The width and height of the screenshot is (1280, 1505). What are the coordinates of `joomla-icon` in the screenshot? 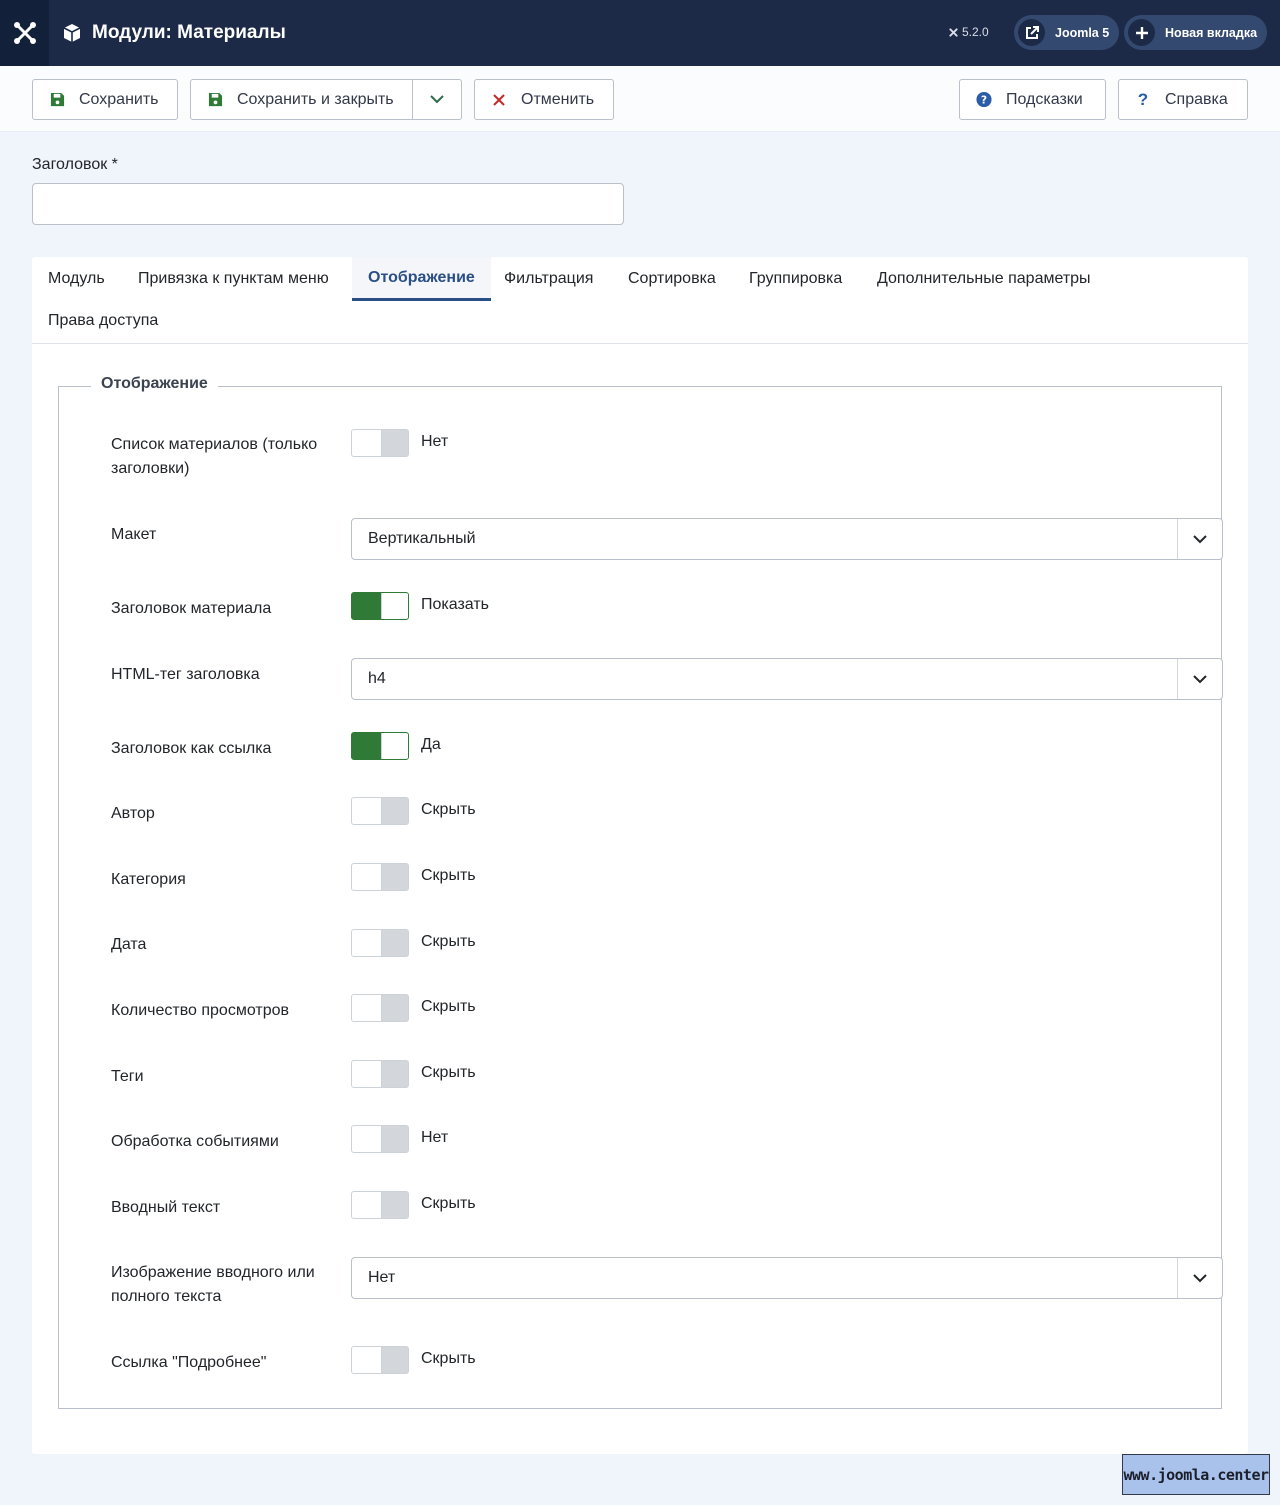 It's located at (24, 33).